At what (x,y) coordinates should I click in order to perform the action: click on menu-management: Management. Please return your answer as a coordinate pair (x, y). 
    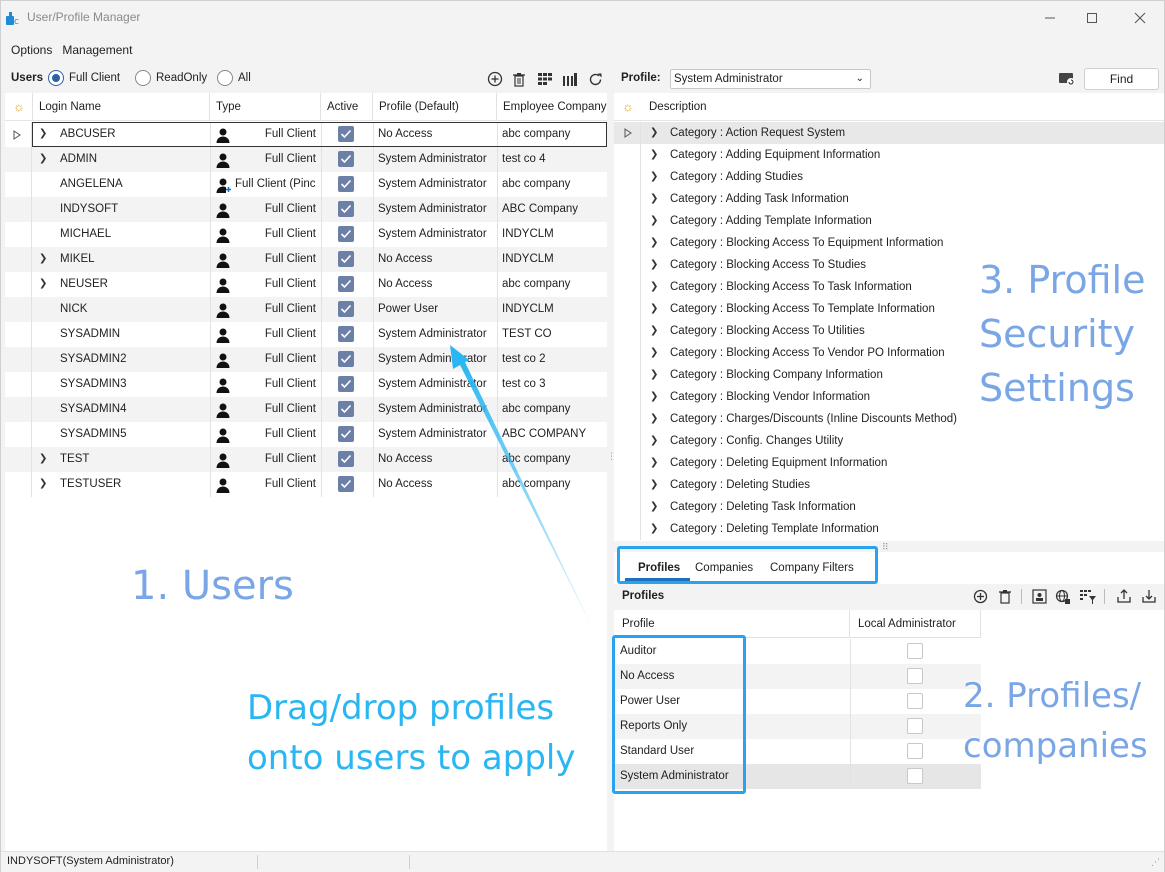
    Looking at the image, I should click on (97, 51).